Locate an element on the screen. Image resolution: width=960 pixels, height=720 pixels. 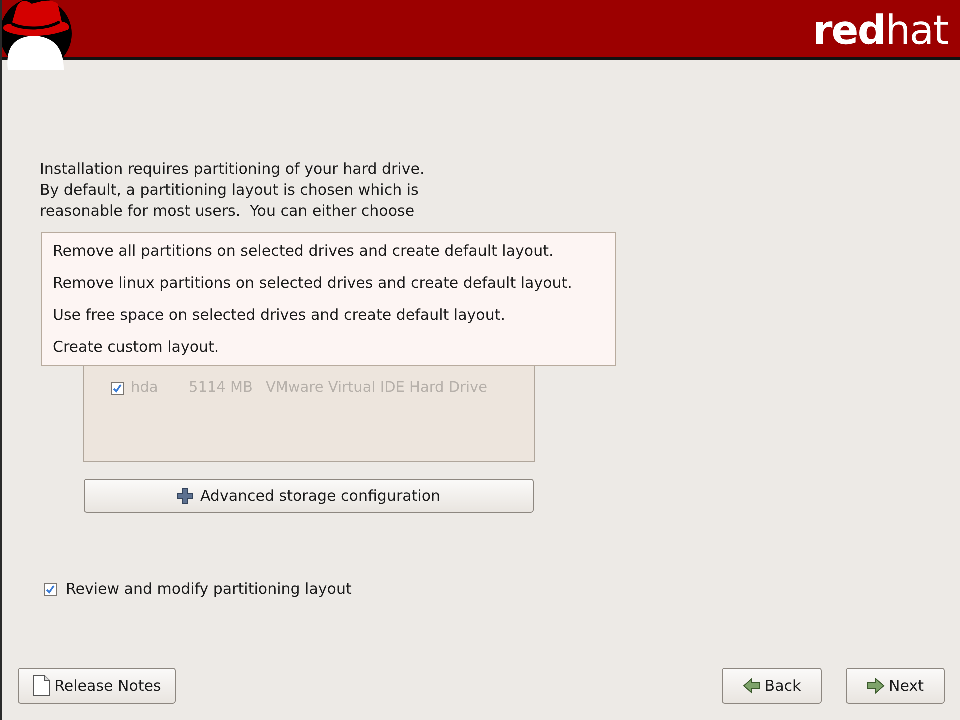
layout-option: Create custom layout. is located at coordinates (328, 347).